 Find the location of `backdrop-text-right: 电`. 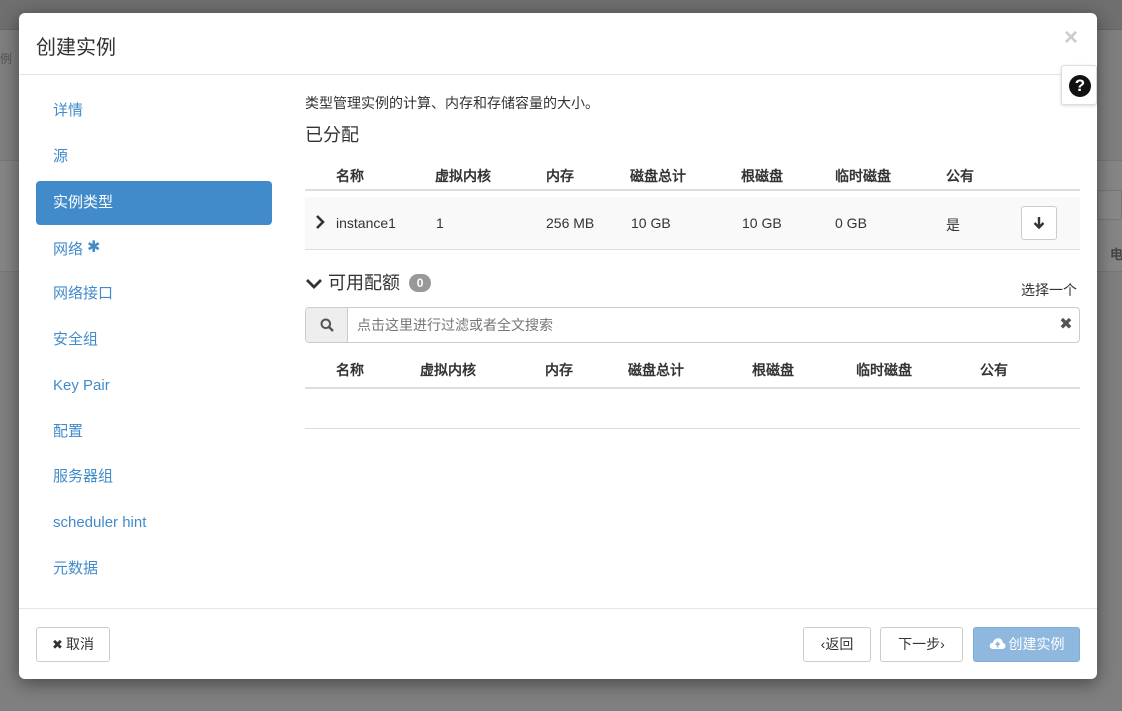

backdrop-text-right: 电 is located at coordinates (1116, 254).